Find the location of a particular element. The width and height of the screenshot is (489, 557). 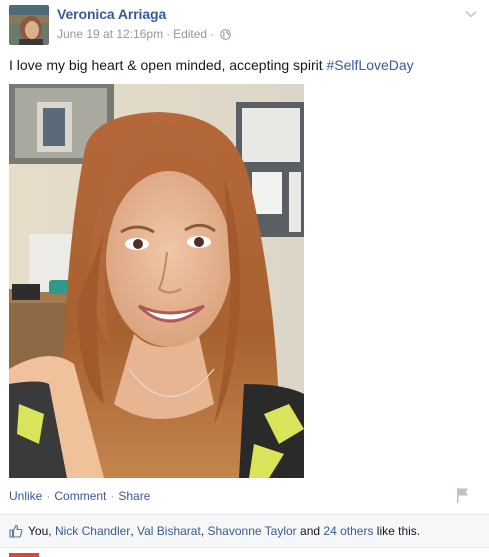

avatar-image is located at coordinates (29, 25).